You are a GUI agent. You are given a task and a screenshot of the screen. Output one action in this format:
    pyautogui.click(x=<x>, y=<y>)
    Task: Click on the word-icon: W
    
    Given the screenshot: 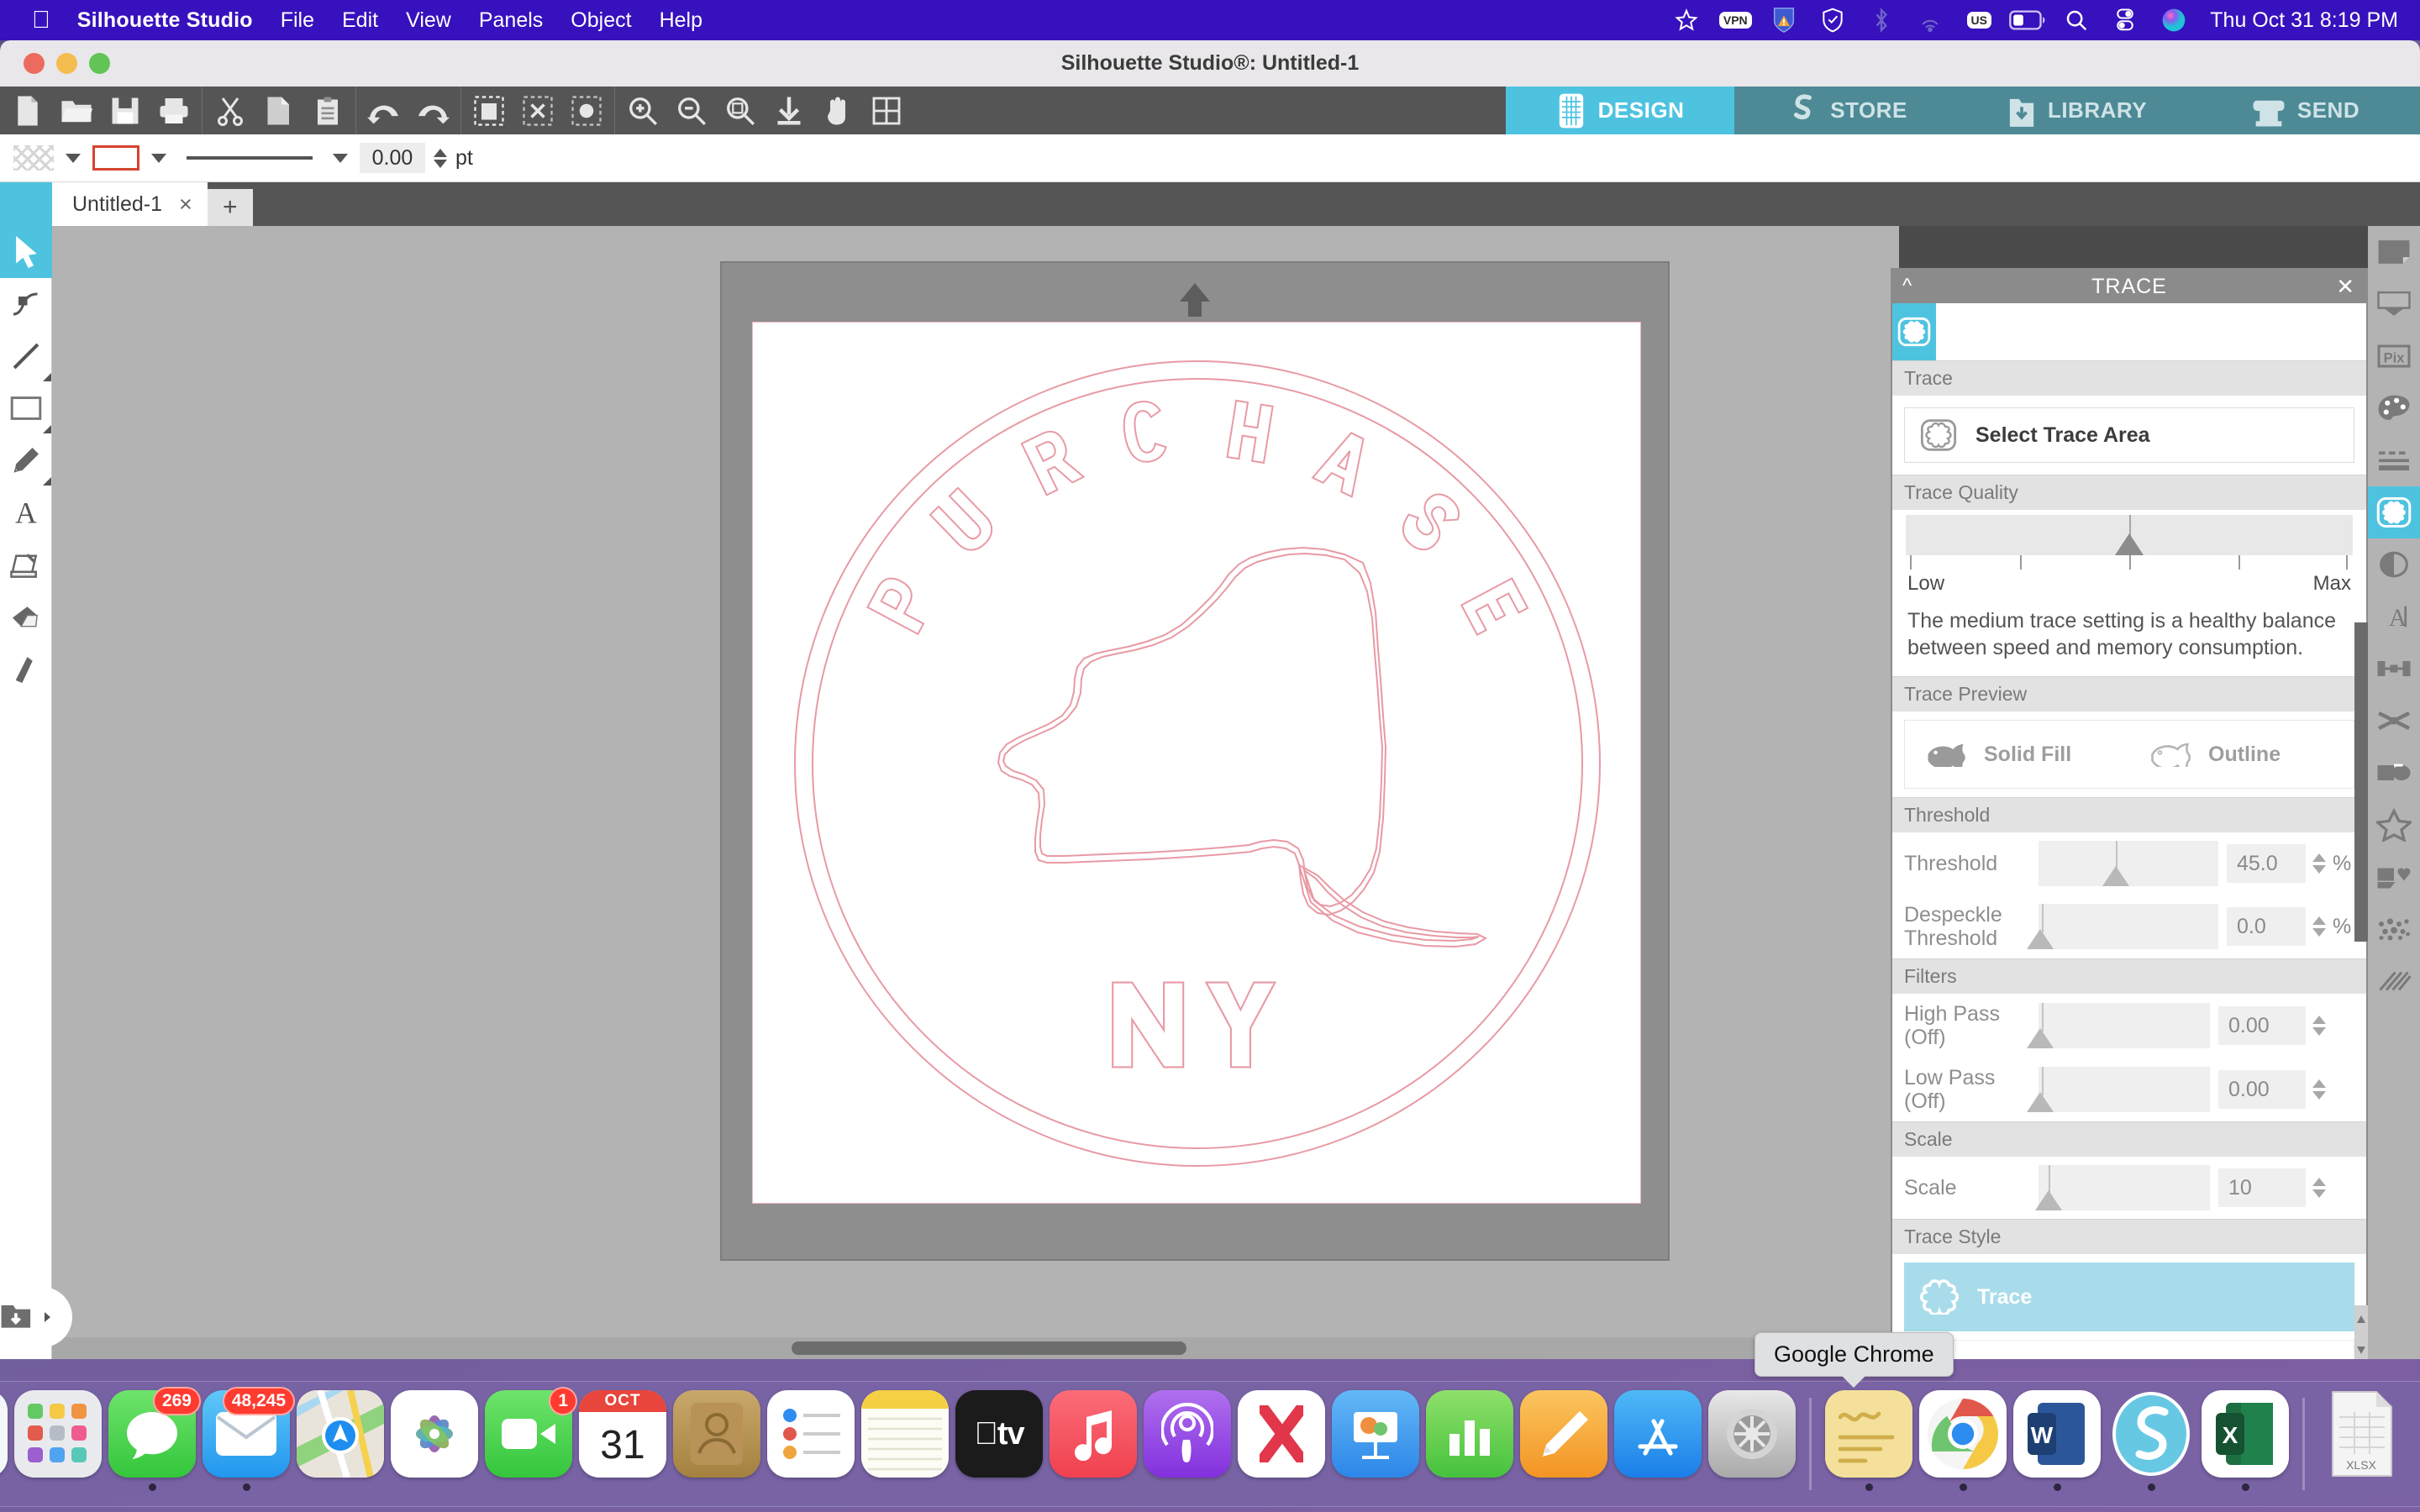 What is the action you would take?
    pyautogui.click(x=2057, y=1434)
    